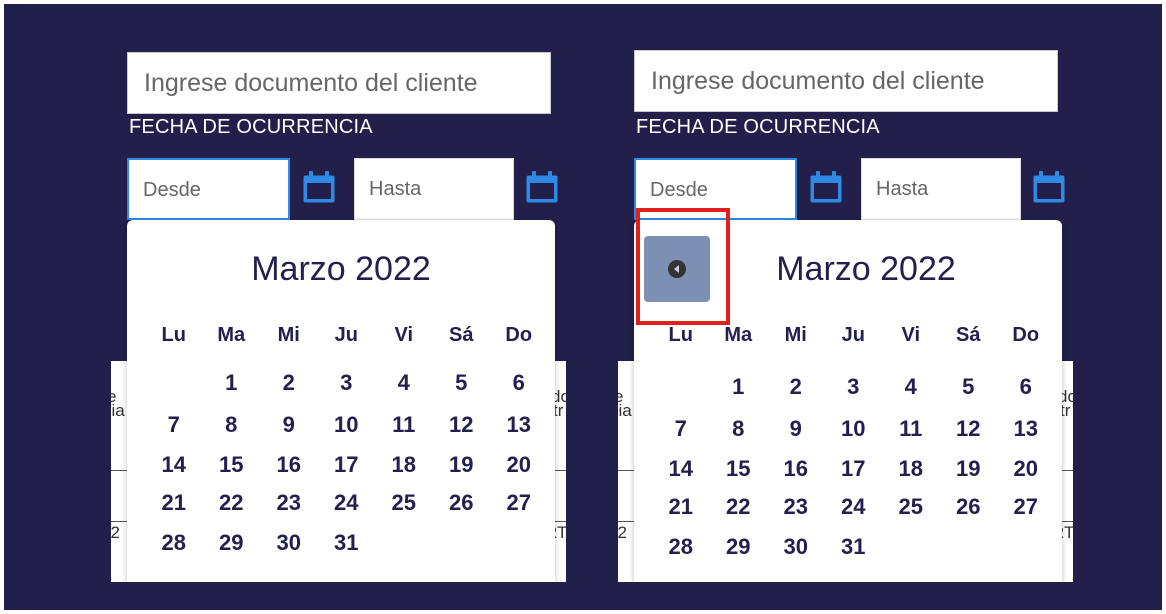 The height and width of the screenshot is (614, 1166). I want to click on weekday-label: Mi, so click(795, 335).